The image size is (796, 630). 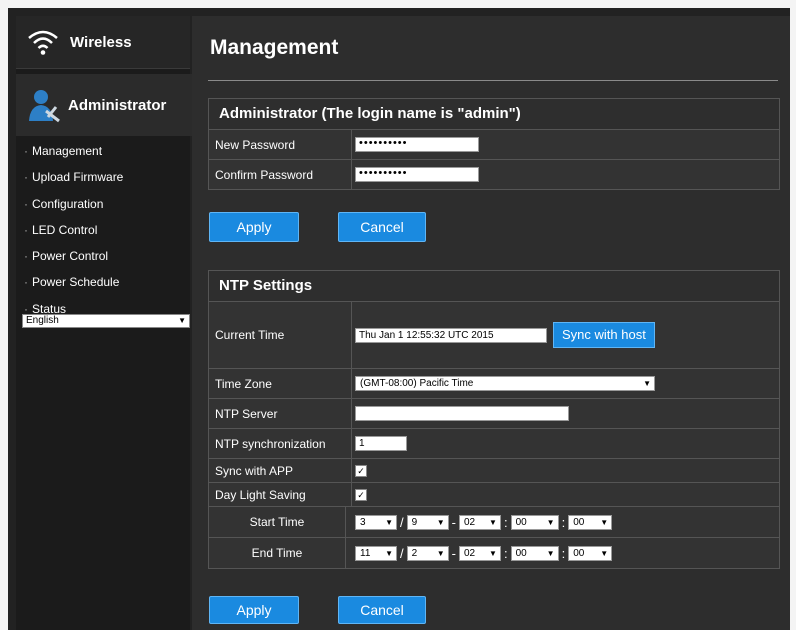 What do you see at coordinates (493, 80) in the screenshot?
I see `title-divider` at bounding box center [493, 80].